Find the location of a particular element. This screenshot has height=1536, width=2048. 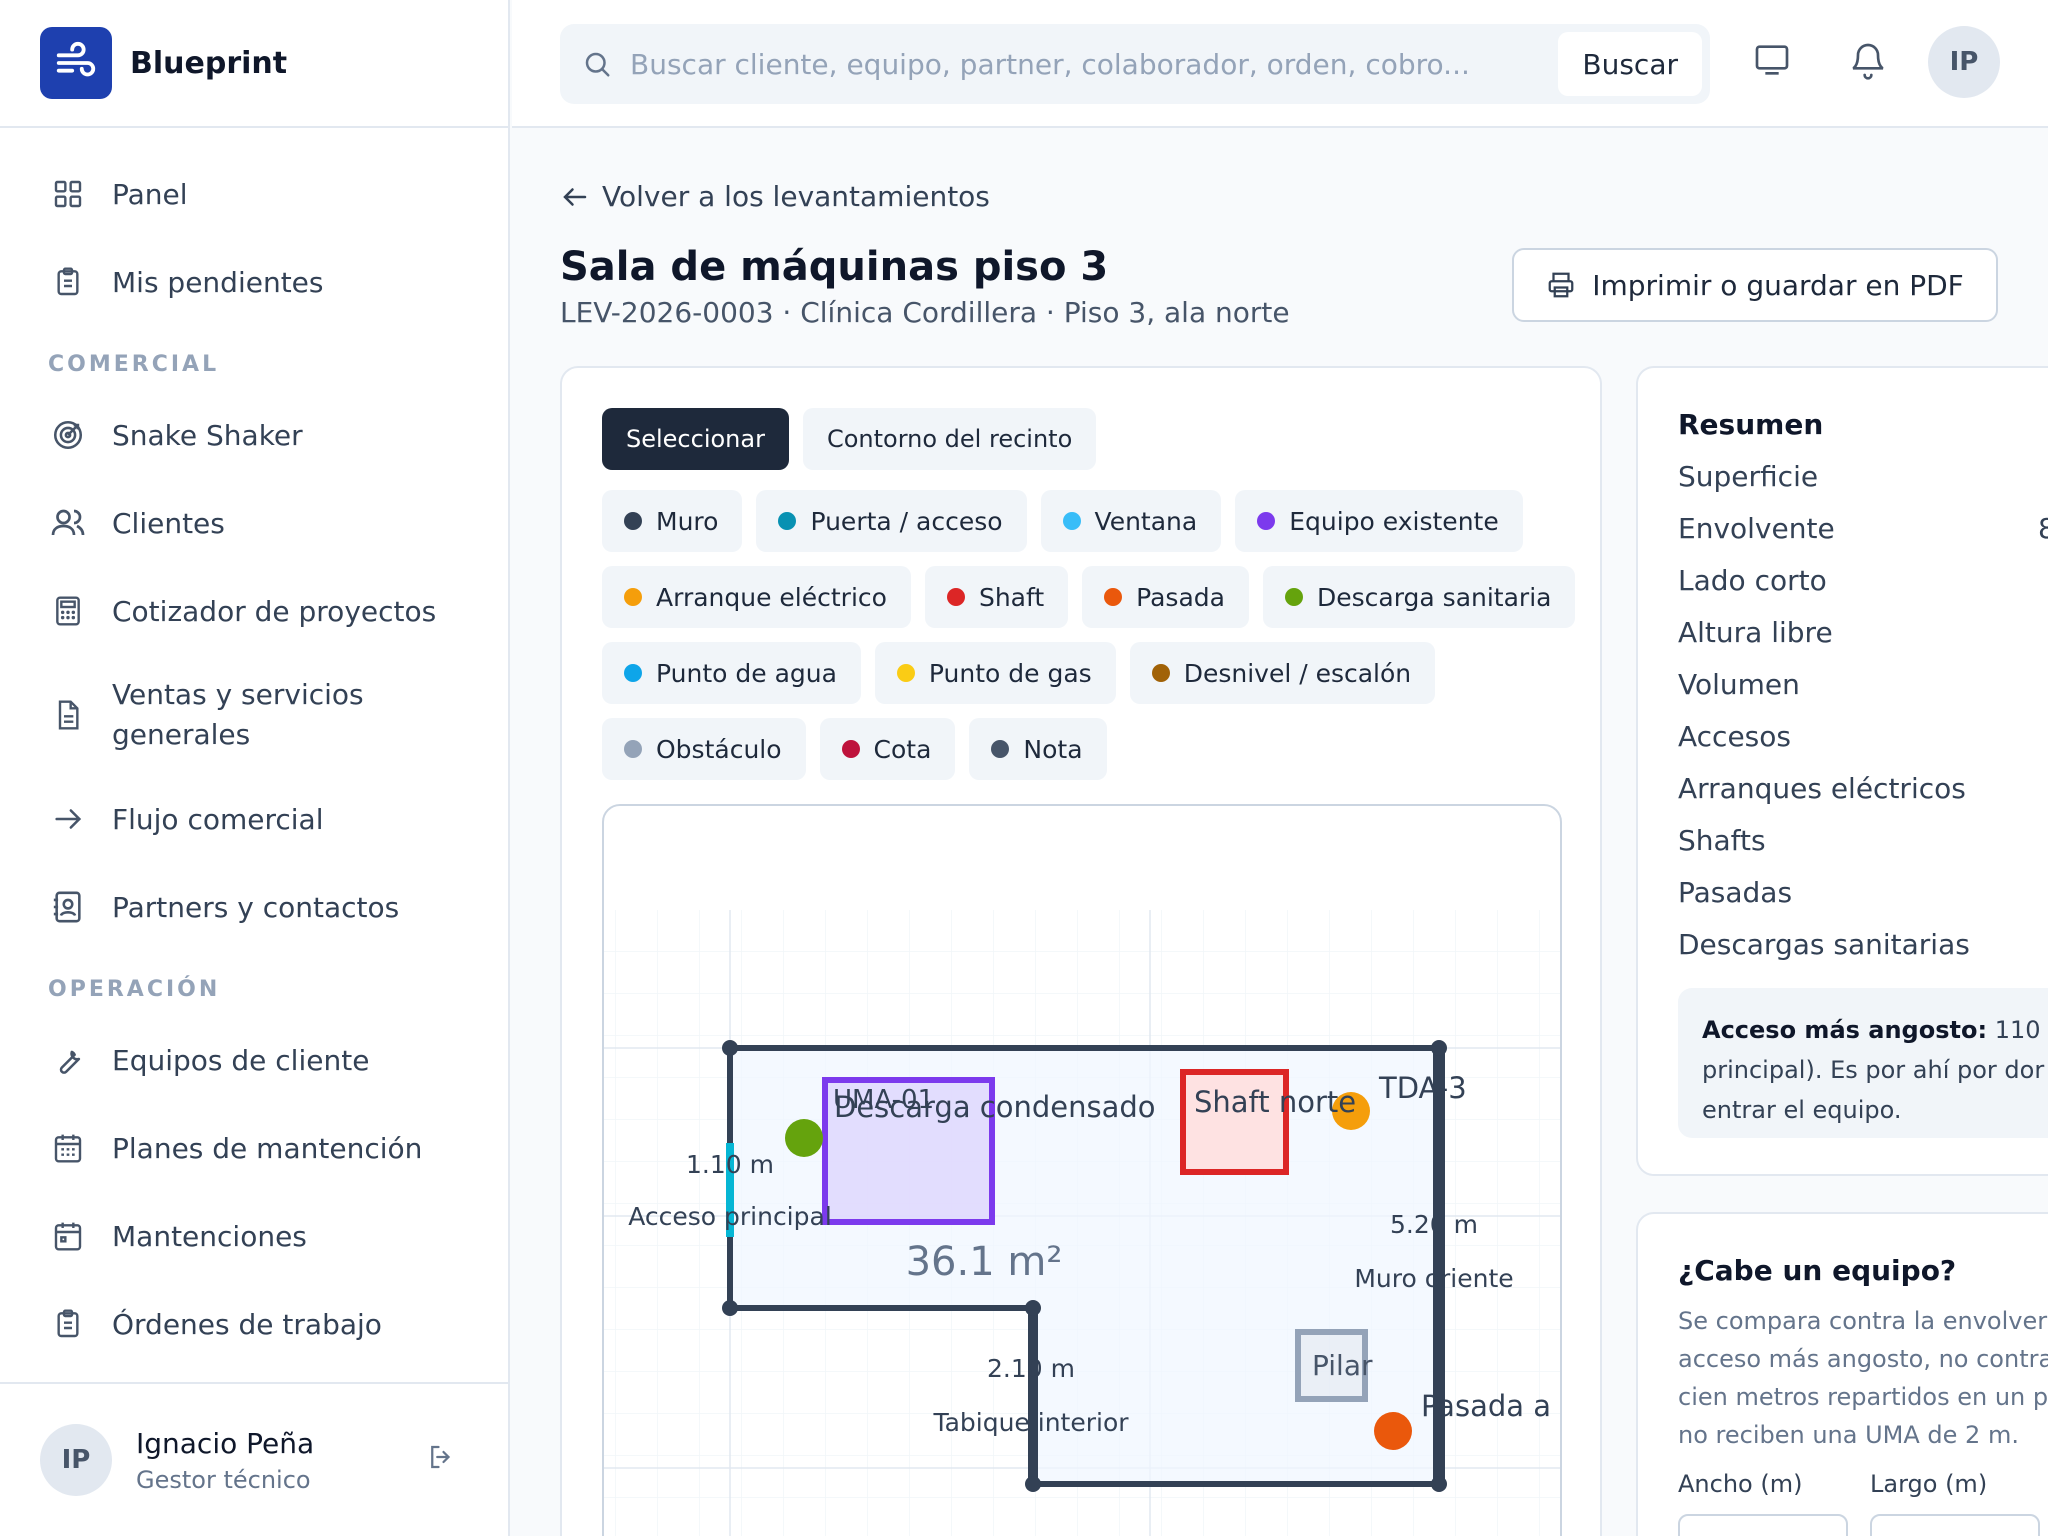

sidebar-item-label: Planes de mantención is located at coordinates (267, 1148).